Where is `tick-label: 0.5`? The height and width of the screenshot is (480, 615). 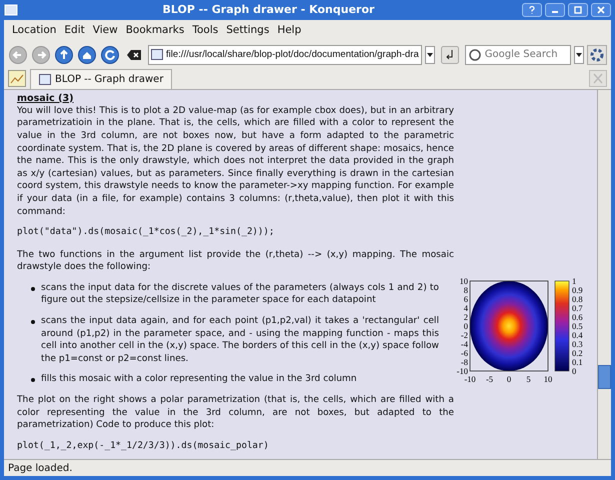 tick-label: 0.5 is located at coordinates (577, 325).